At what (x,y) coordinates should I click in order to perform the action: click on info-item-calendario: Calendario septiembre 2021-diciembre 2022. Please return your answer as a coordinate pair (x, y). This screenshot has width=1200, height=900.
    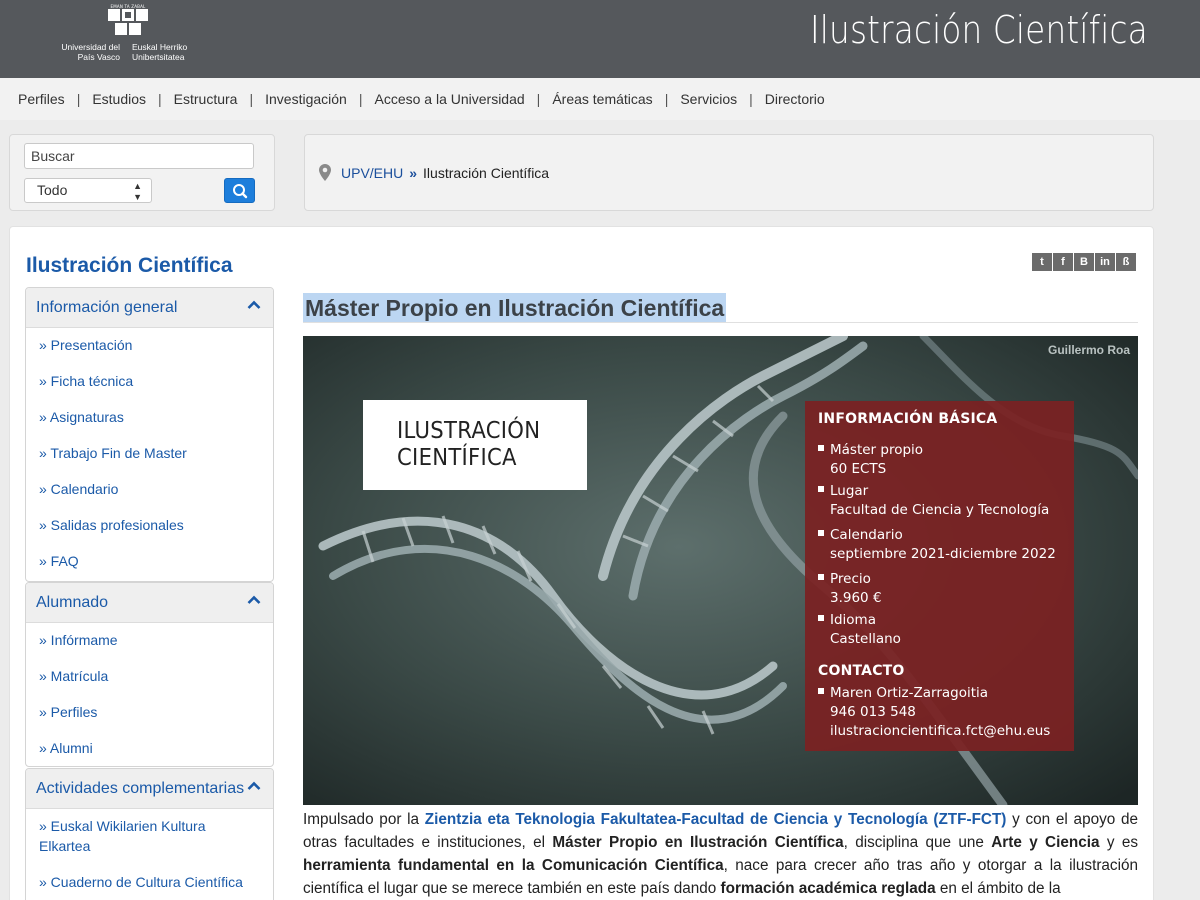
    Looking at the image, I should click on (937, 545).